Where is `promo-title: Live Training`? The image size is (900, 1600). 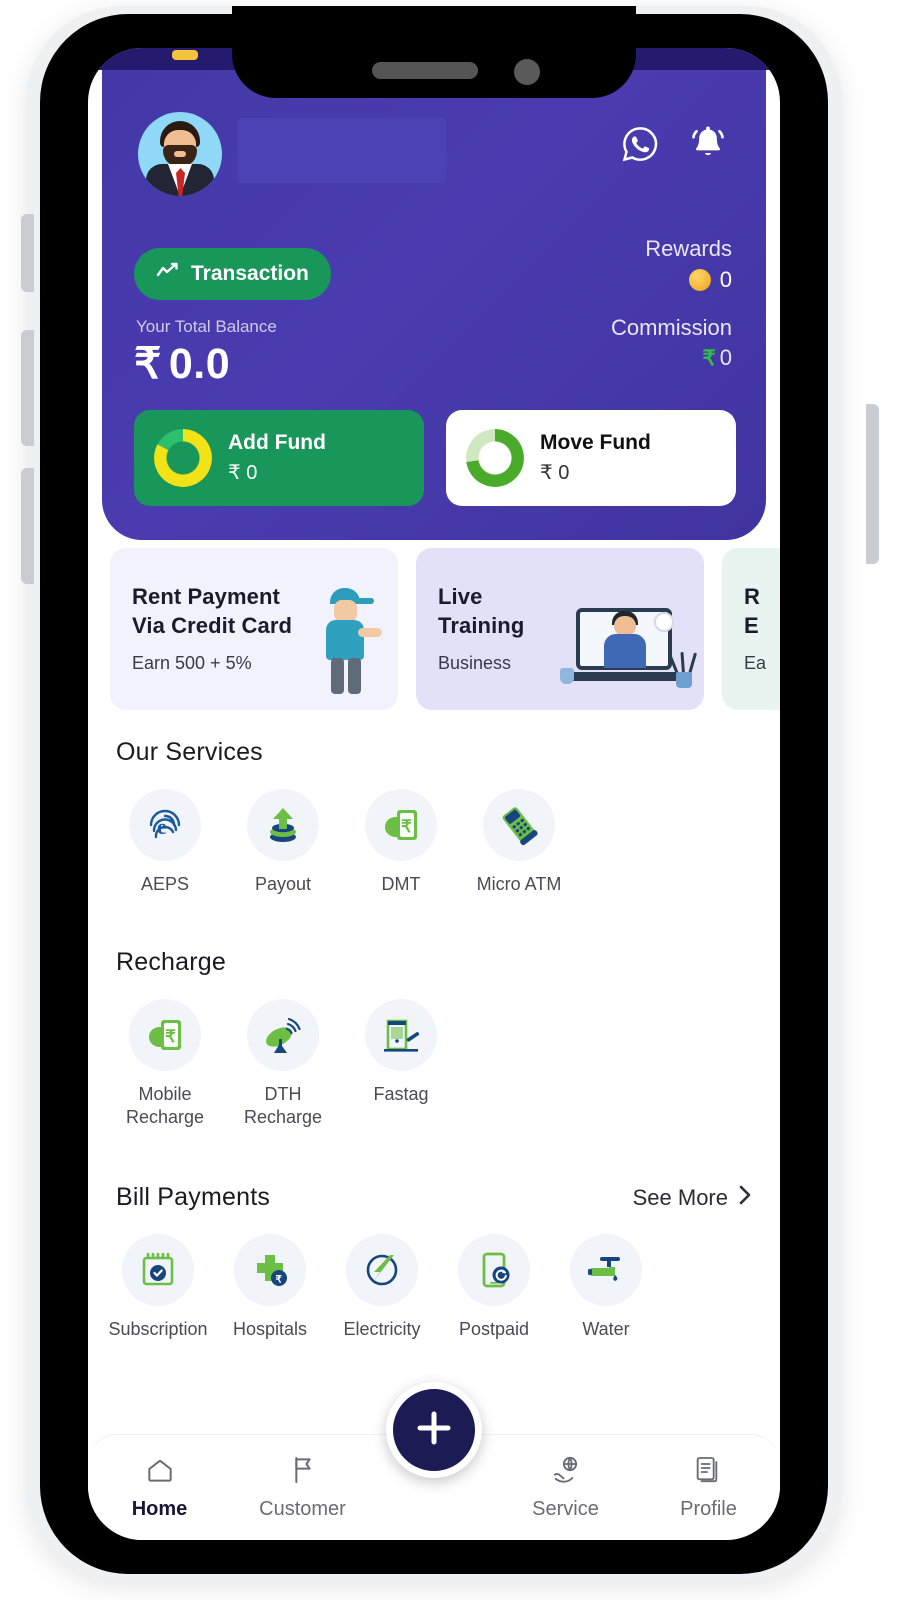 promo-title: Live Training is located at coordinates (481, 611).